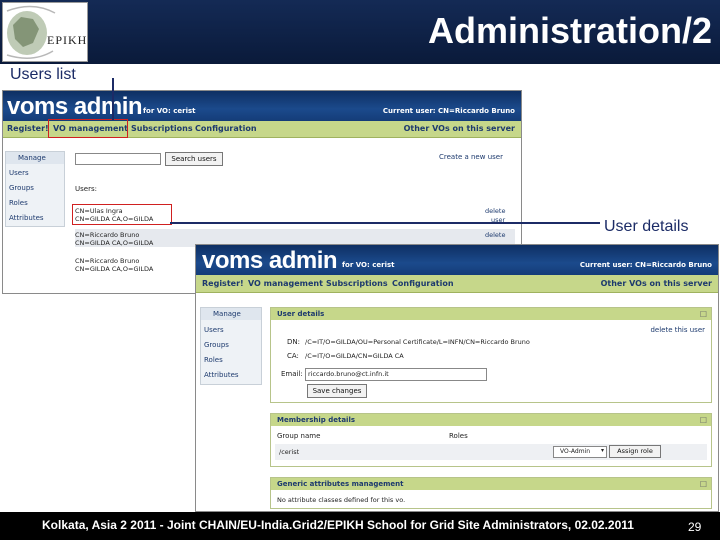  Describe the element at coordinates (285, 283) in the screenshot. I see `menu-vo-management: VO management` at that location.